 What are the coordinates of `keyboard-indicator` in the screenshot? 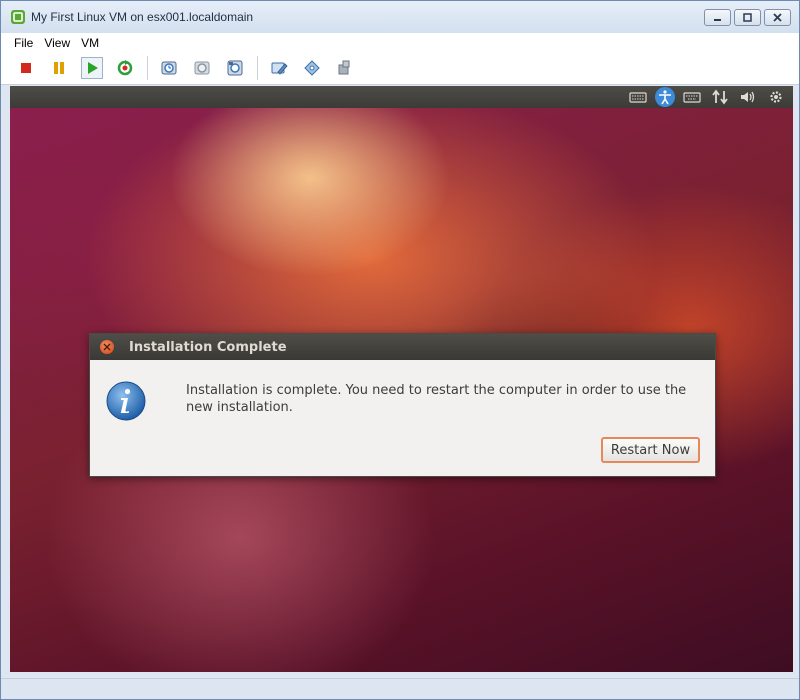 It's located at (638, 97).